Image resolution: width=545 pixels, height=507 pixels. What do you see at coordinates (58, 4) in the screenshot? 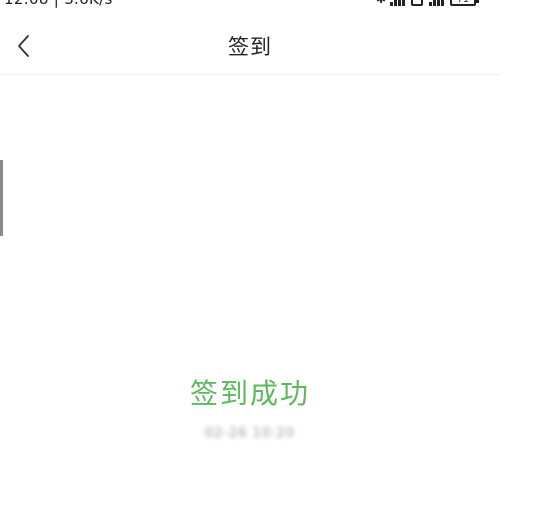
I see `status-time-speed: 12:08 | 3.6K/s` at bounding box center [58, 4].